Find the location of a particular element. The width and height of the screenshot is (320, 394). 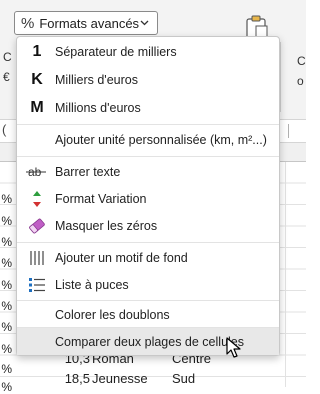

menu-item-unite-personnalisee: Ajouter unité personnalisée (km, m²...) is located at coordinates (148, 139).